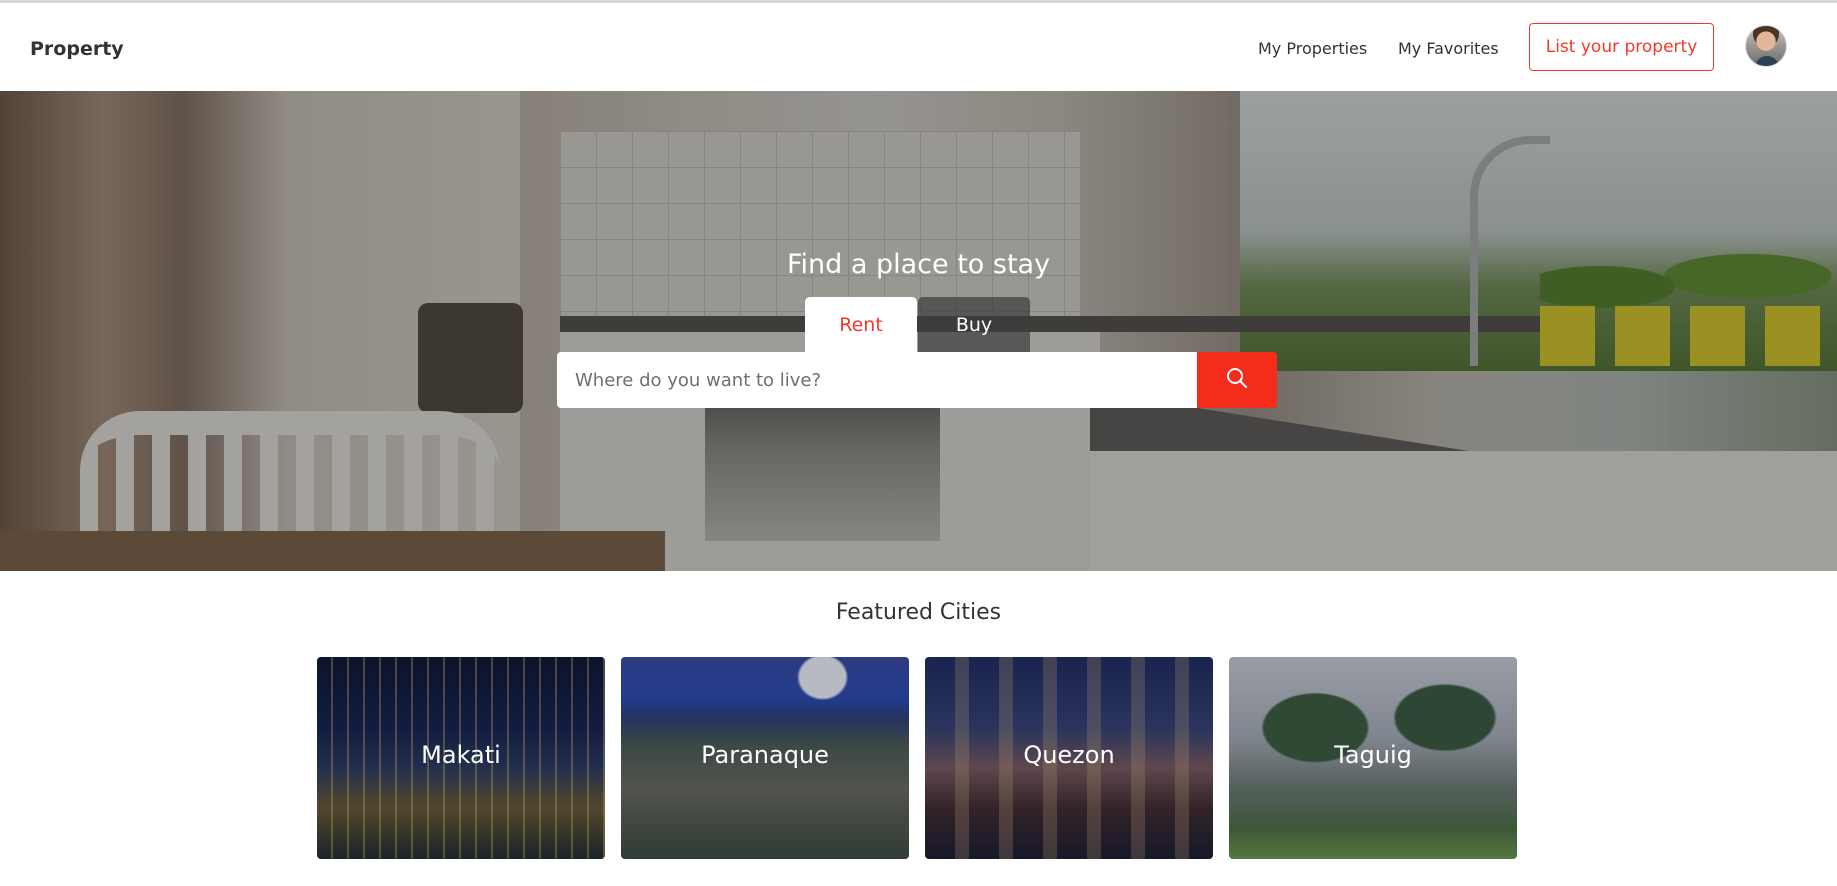  I want to click on search-icon, so click(1237, 380).